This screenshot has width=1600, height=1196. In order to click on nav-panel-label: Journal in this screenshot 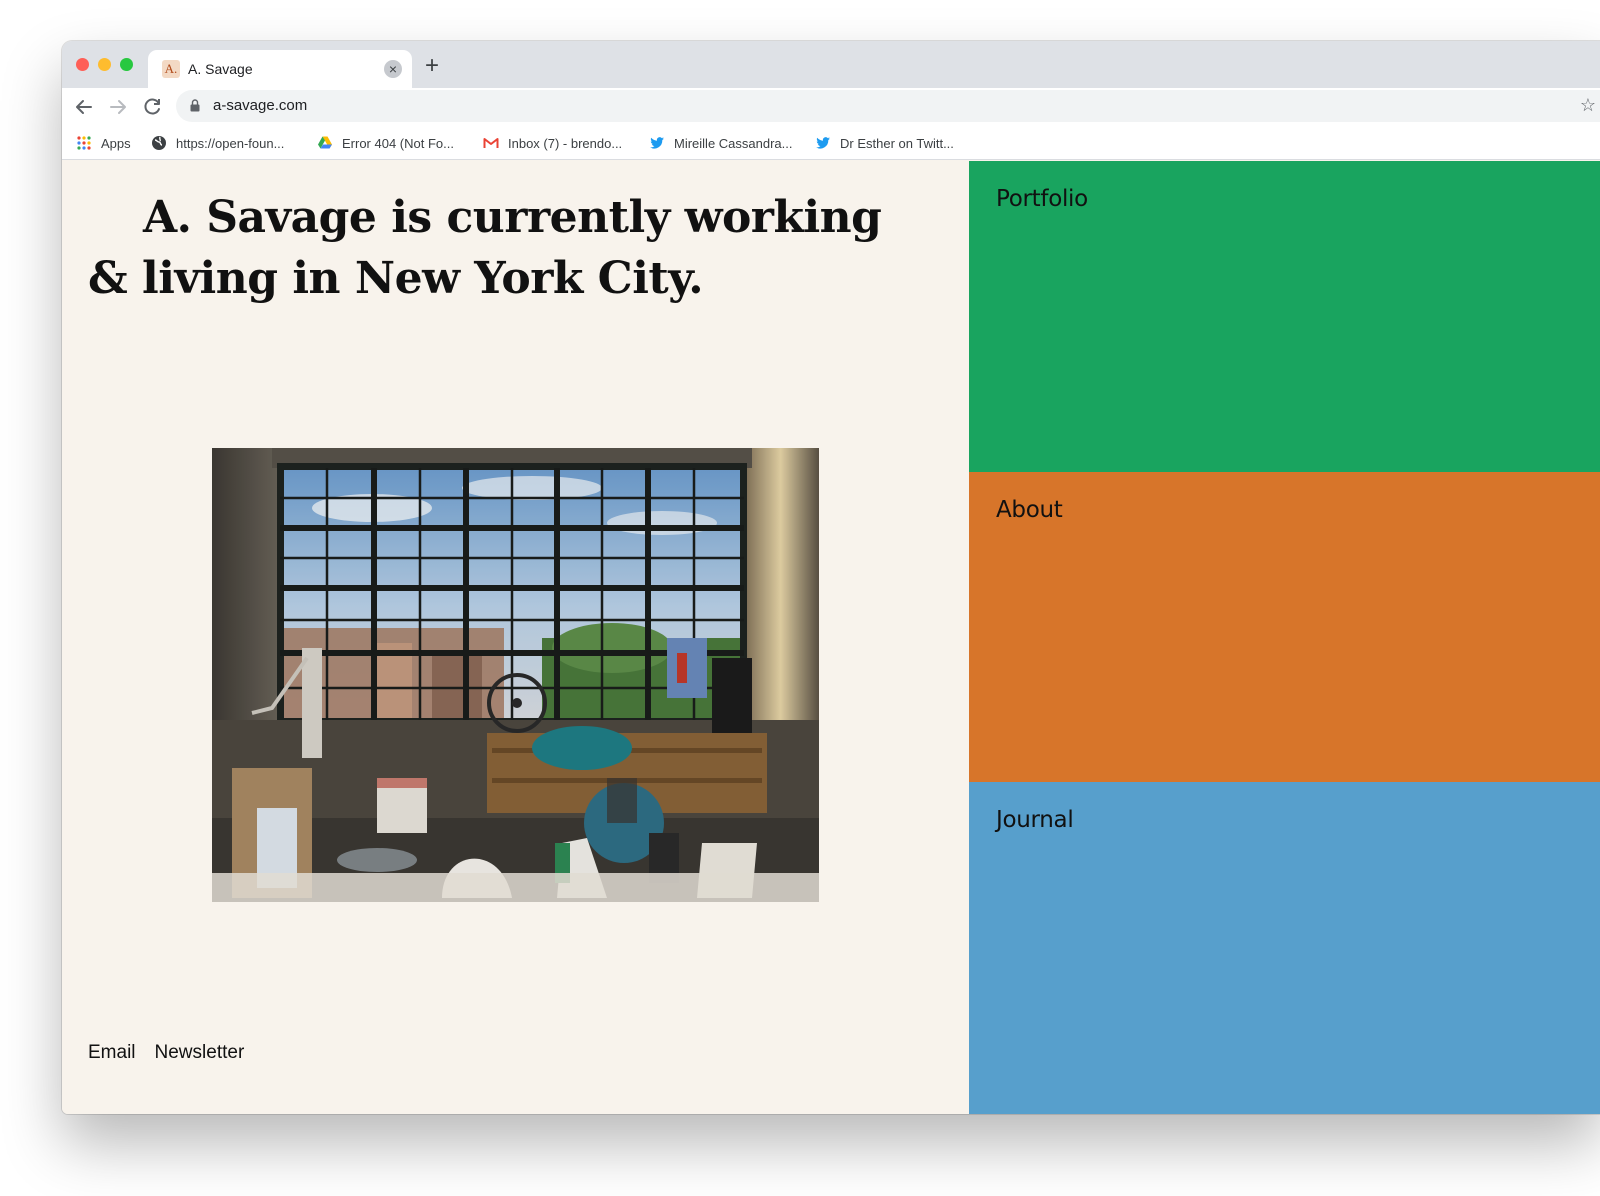, I will do `click(1035, 820)`.